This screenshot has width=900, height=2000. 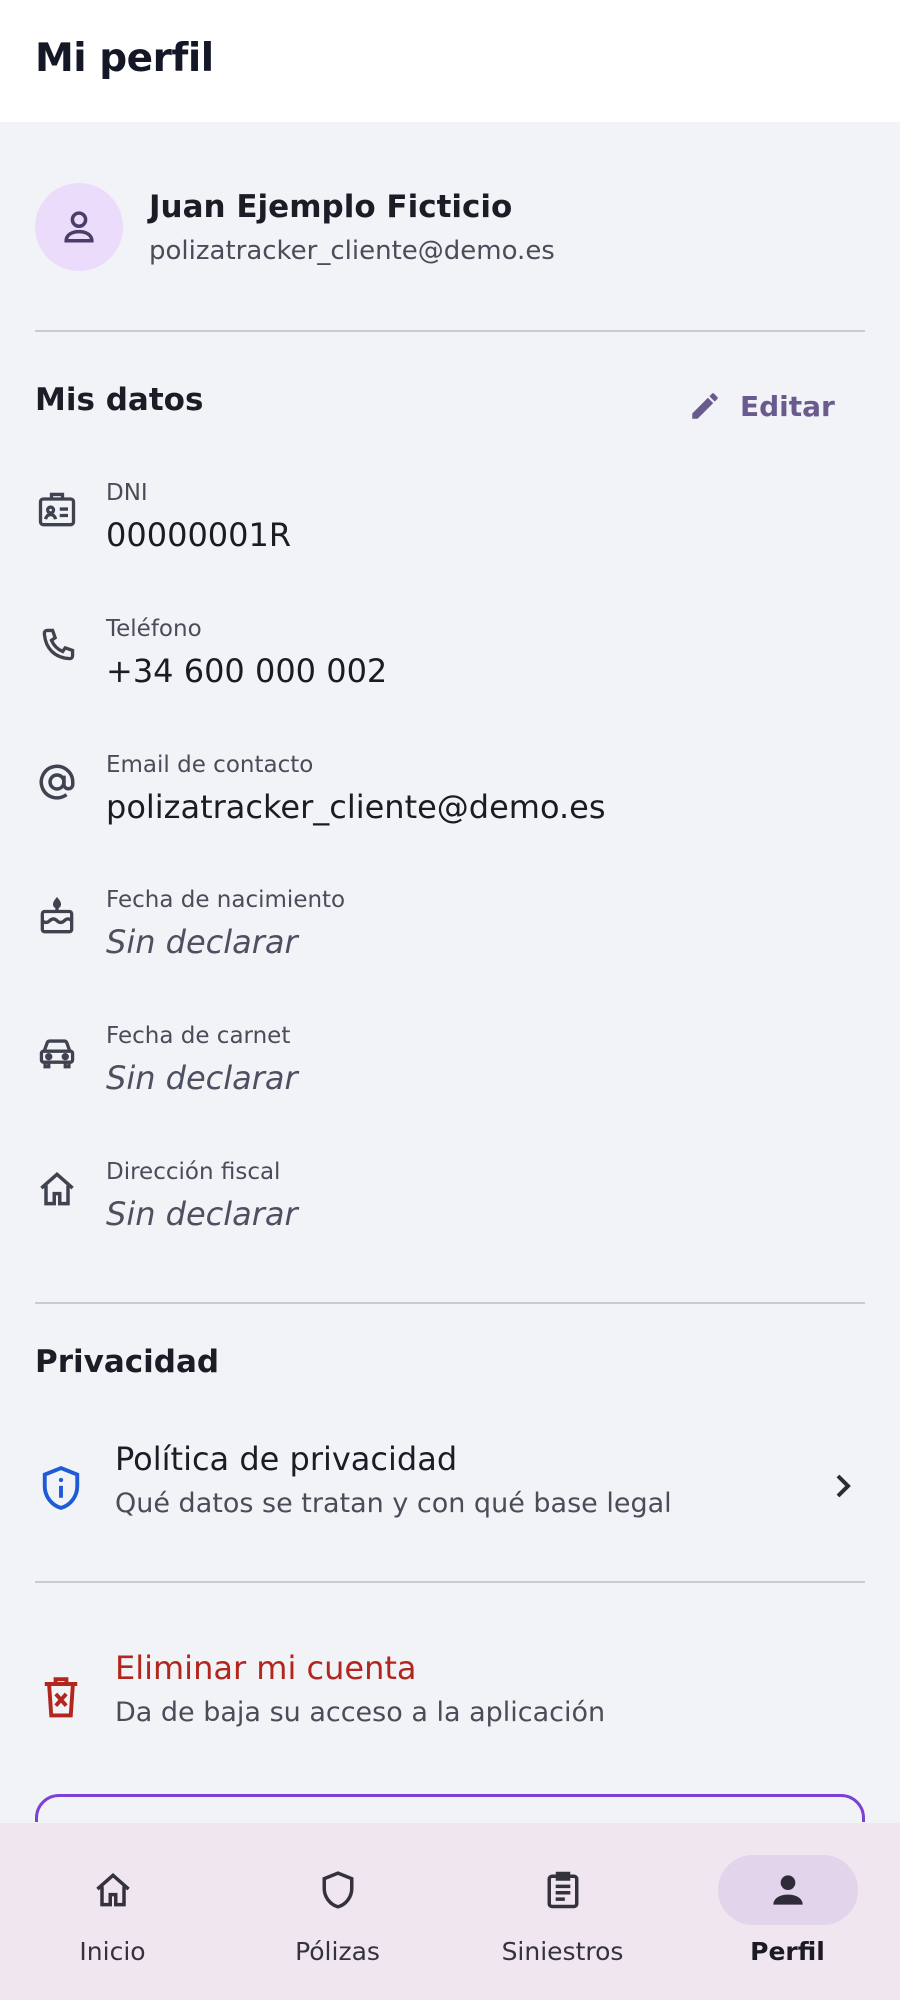 What do you see at coordinates (119, 400) in the screenshot?
I see `section-title-mis-datos: Mis datos` at bounding box center [119, 400].